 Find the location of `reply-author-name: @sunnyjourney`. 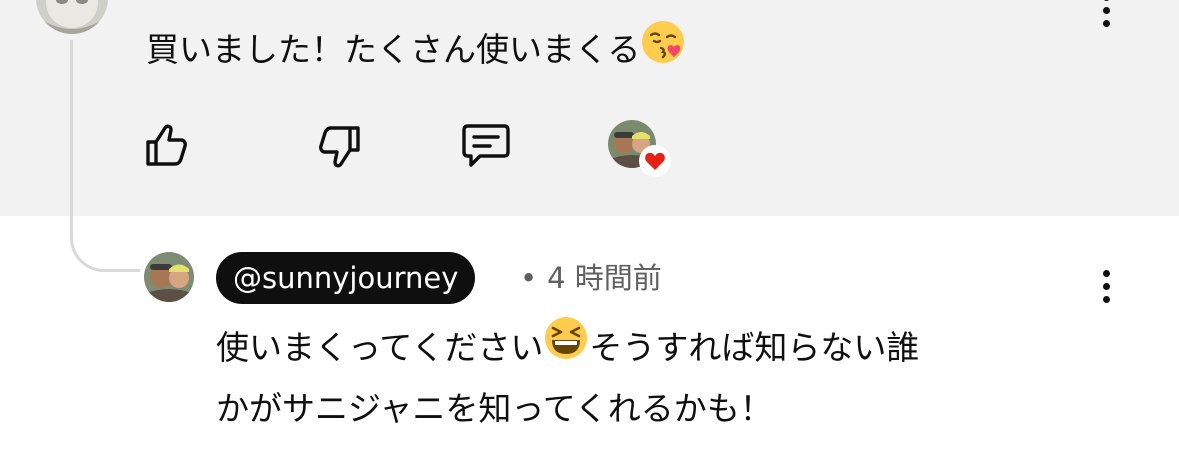

reply-author-name: @sunnyjourney is located at coordinates (346, 278).